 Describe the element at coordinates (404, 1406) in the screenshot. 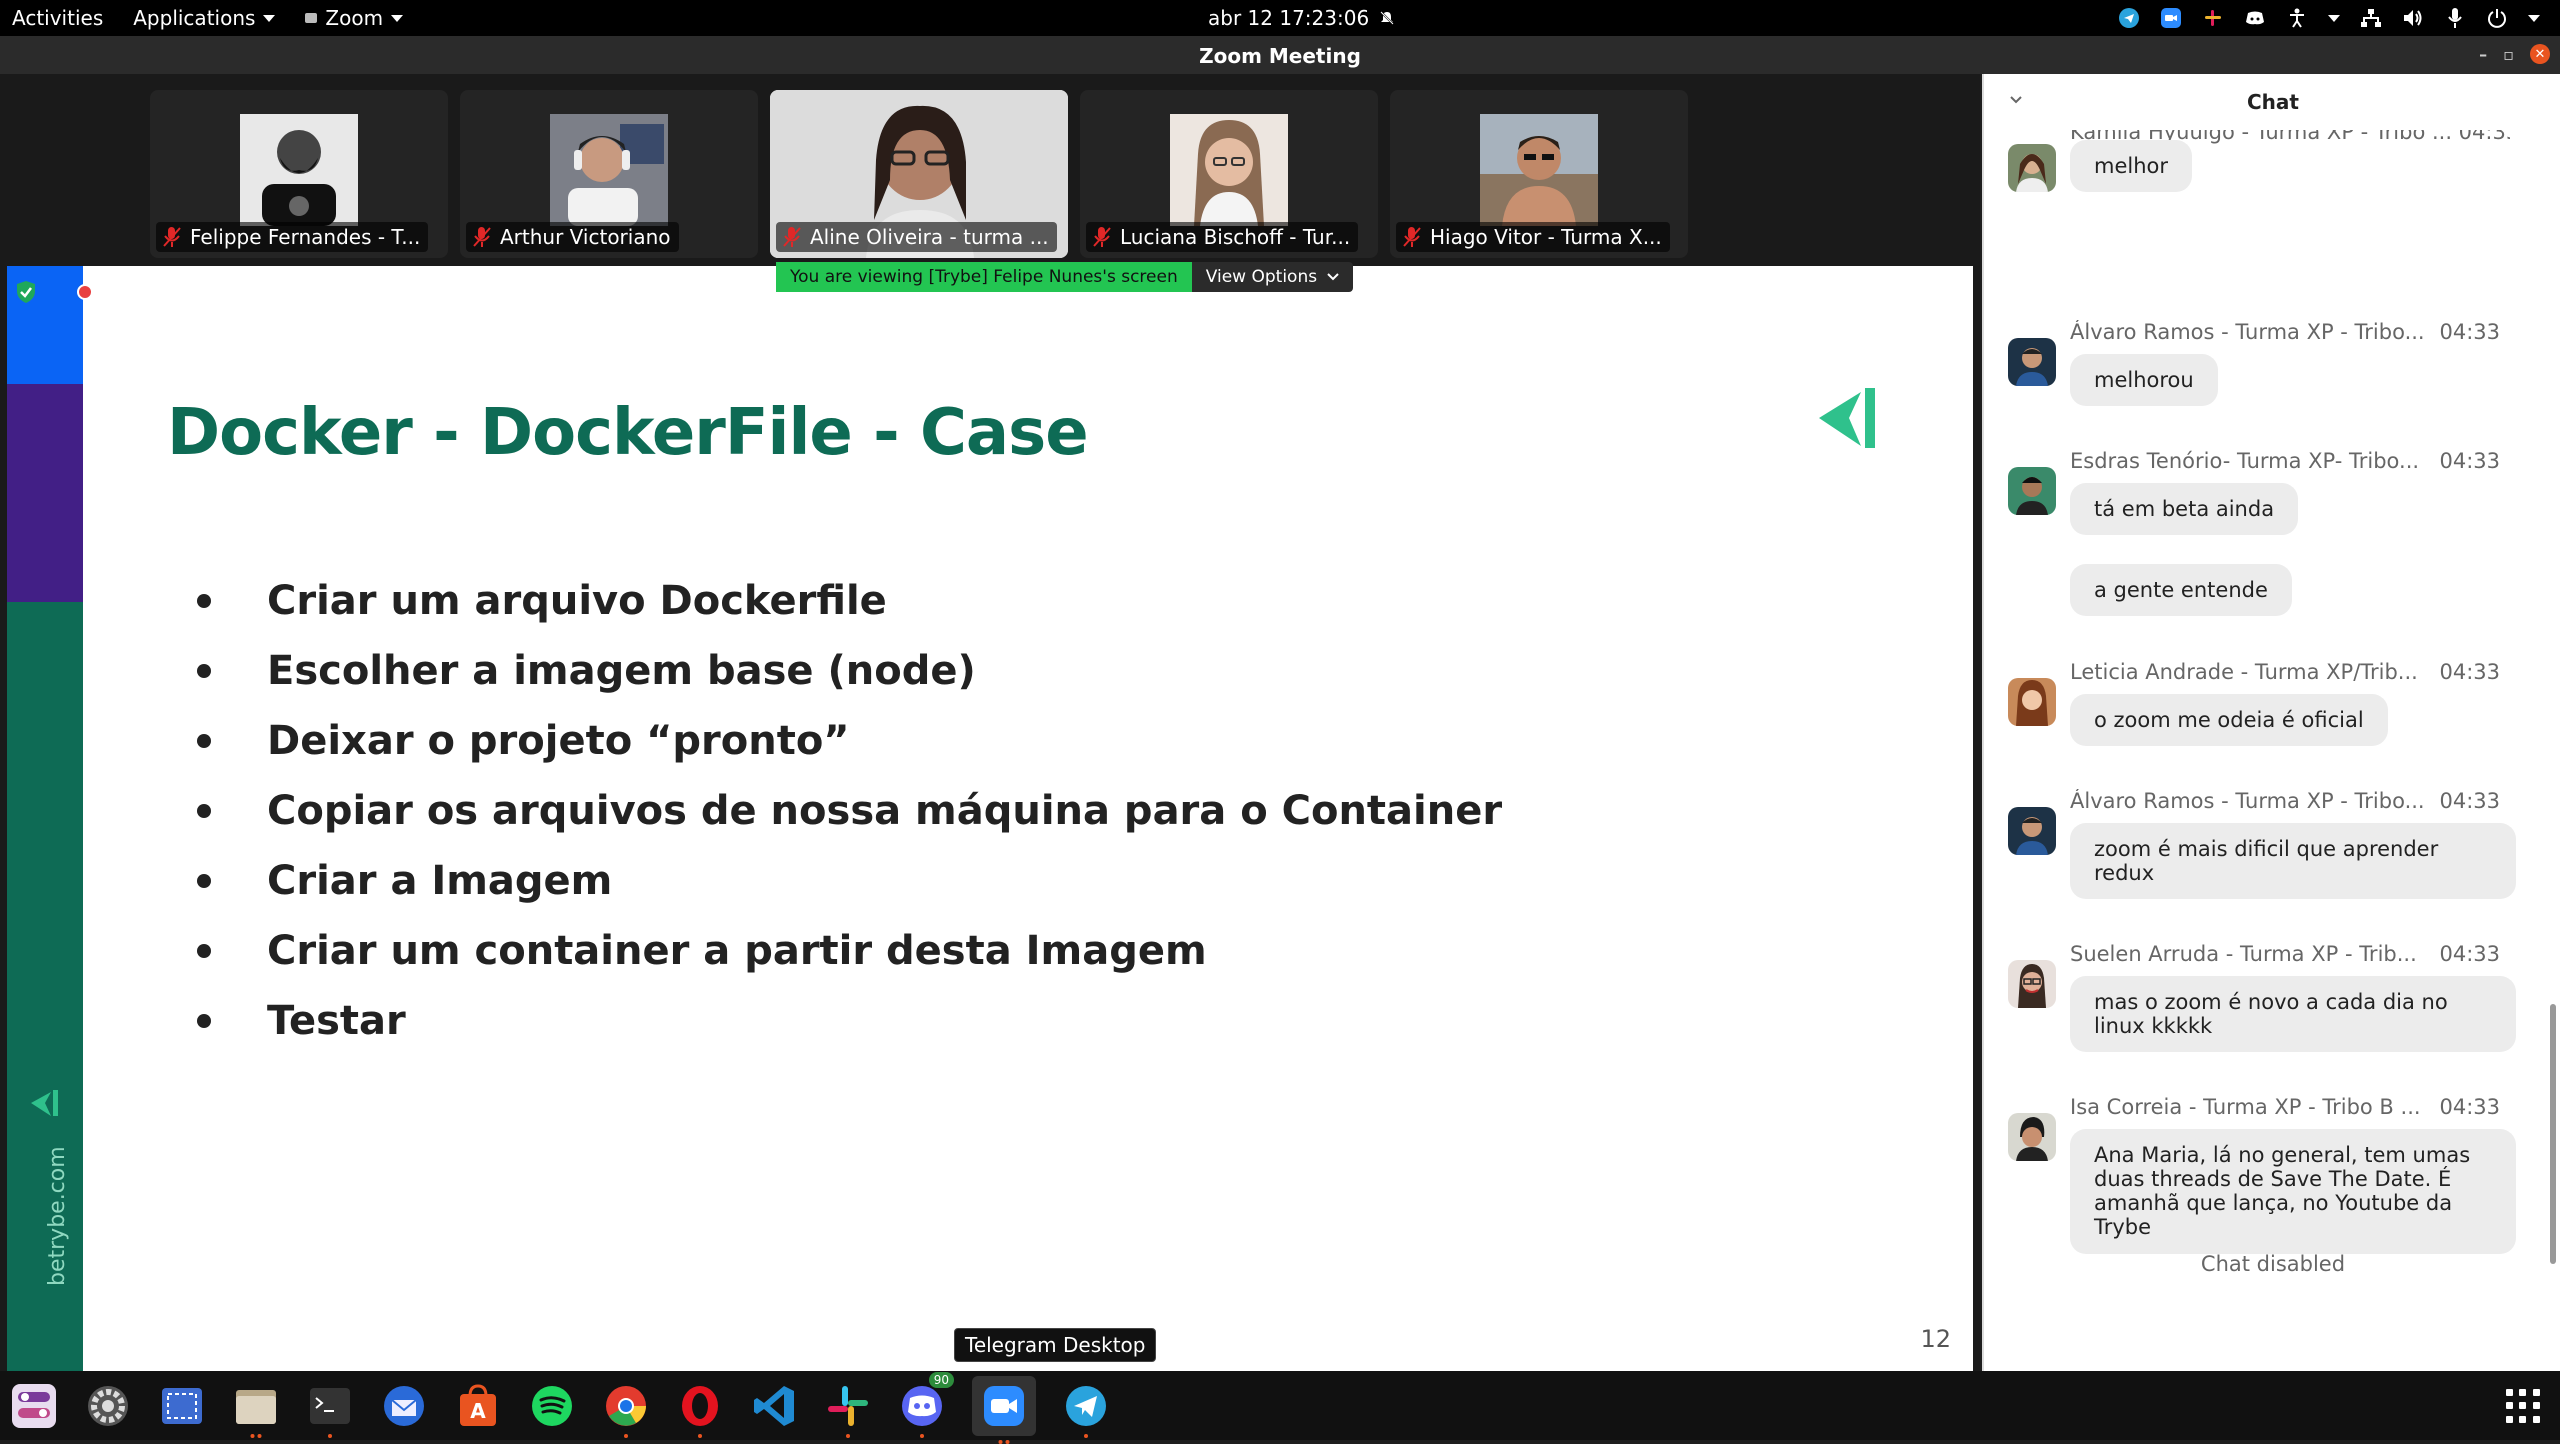

I see `thunderbird-icon` at that location.